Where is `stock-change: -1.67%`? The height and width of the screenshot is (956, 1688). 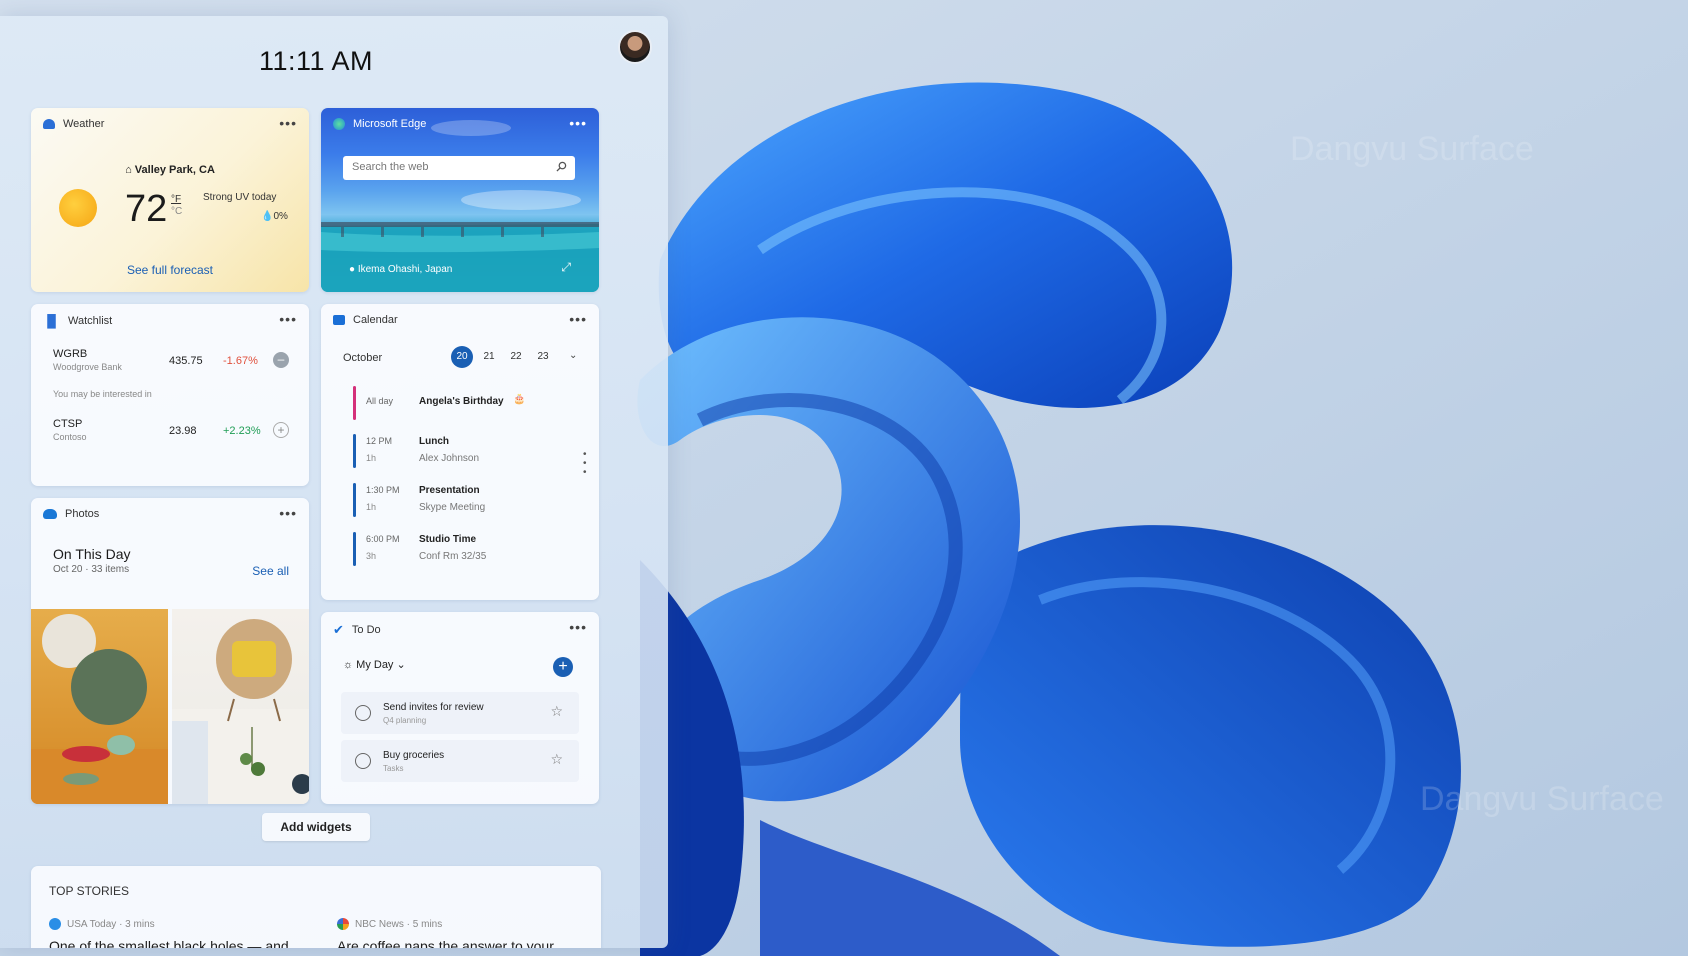 stock-change: -1.67% is located at coordinates (240, 361).